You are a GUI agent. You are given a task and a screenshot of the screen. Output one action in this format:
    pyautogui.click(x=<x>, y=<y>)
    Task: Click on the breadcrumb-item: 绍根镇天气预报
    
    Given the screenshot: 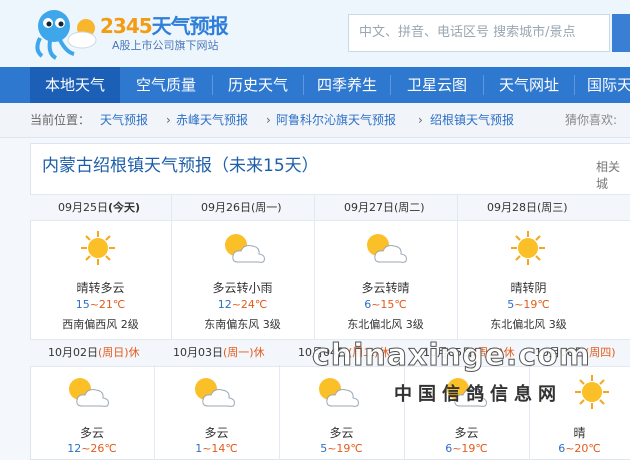 What is the action you would take?
    pyautogui.click(x=472, y=120)
    